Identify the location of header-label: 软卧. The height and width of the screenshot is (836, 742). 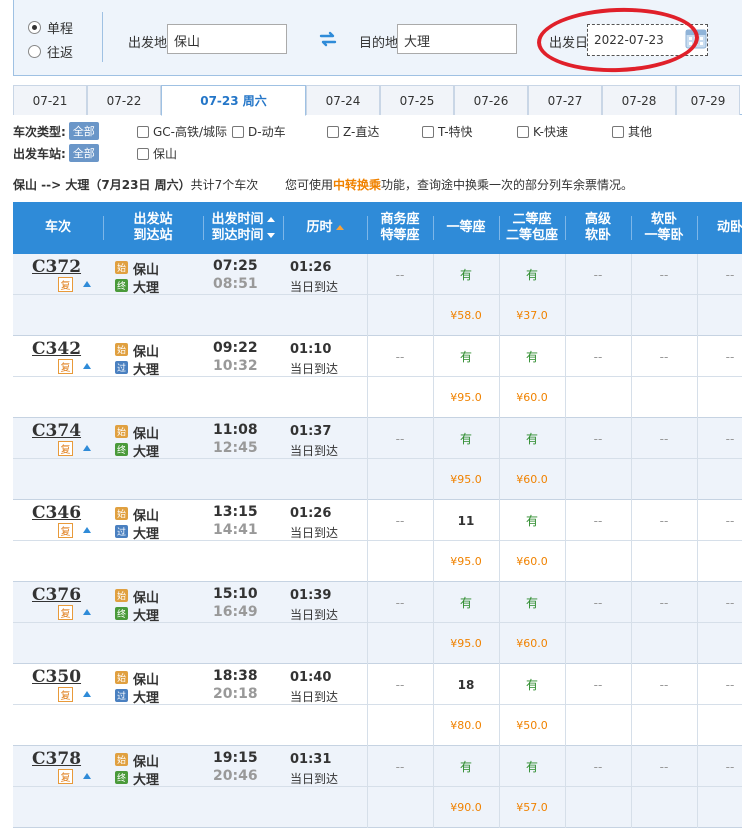
(597, 235).